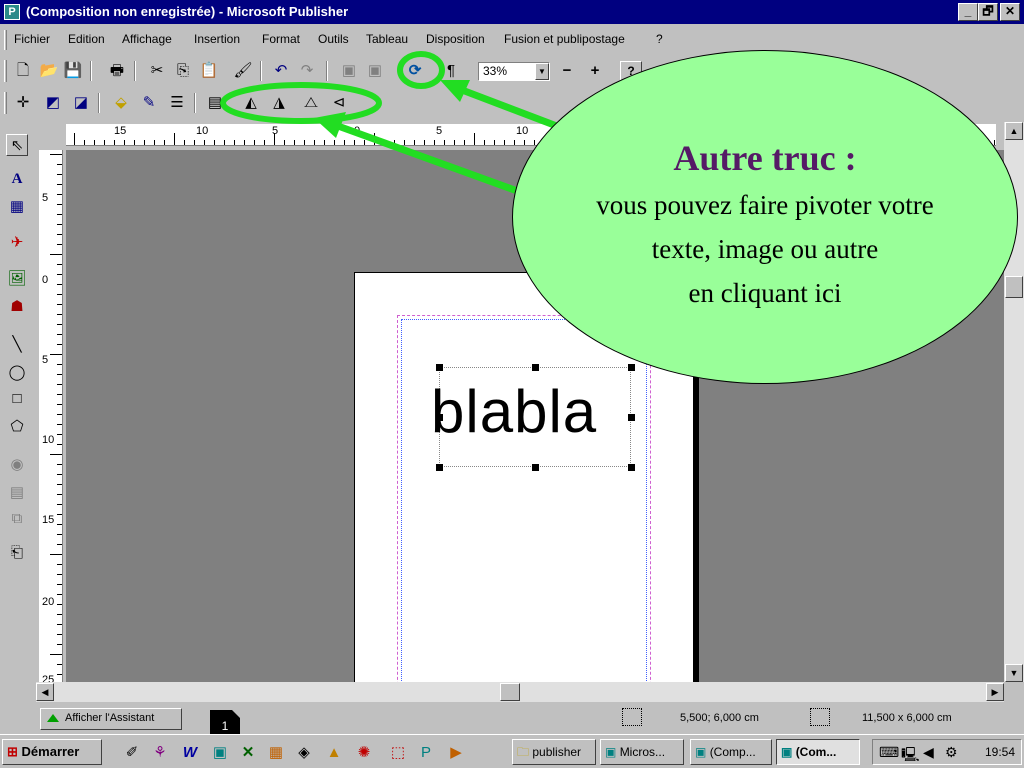 This screenshot has height=768, width=1024. I want to click on horizontal-scrollbar: ◀ ▶, so click(520, 692).